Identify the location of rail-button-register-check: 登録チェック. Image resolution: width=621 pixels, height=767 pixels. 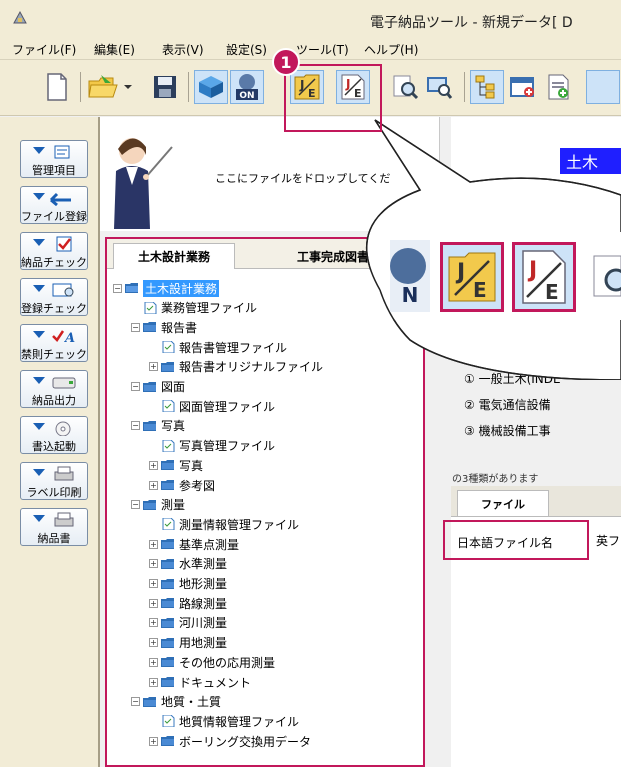
(54, 297).